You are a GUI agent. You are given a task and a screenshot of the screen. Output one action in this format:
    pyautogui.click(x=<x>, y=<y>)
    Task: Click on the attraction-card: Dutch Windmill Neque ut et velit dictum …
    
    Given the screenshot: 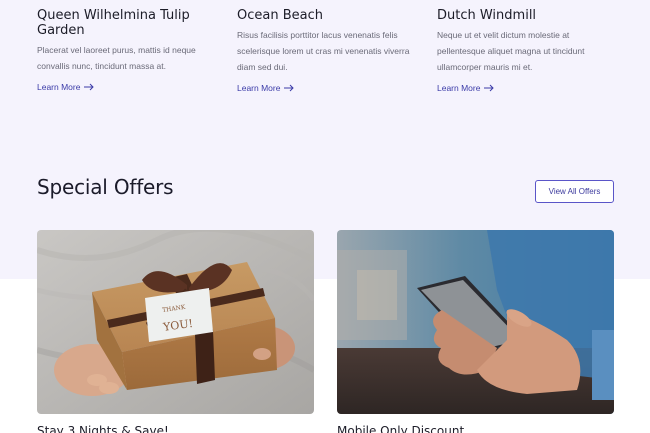 What is the action you would take?
    pyautogui.click(x=527, y=41)
    